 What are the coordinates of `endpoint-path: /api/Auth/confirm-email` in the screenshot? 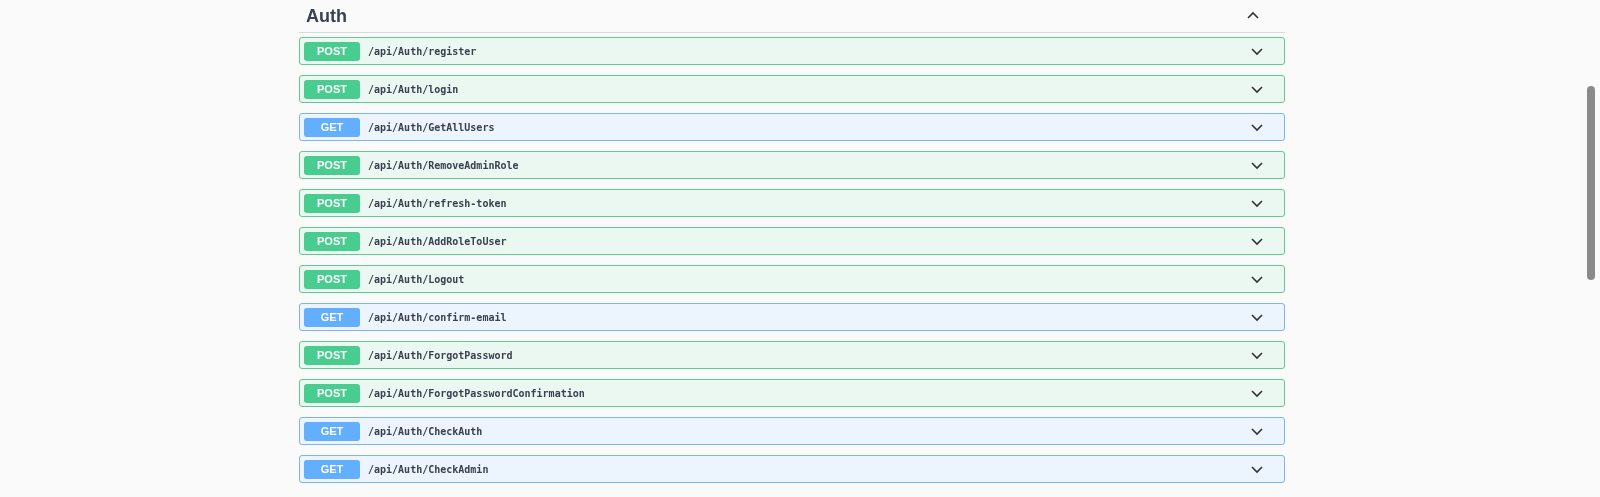 It's located at (438, 317).